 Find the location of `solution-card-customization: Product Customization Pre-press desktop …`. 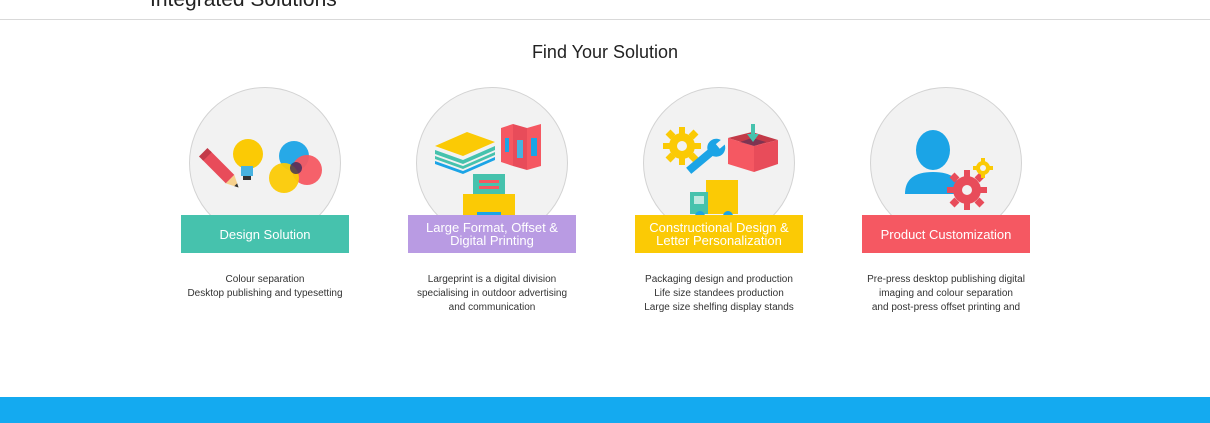

solution-card-customization: Product Customization Pre-press desktop … is located at coordinates (946, 202).